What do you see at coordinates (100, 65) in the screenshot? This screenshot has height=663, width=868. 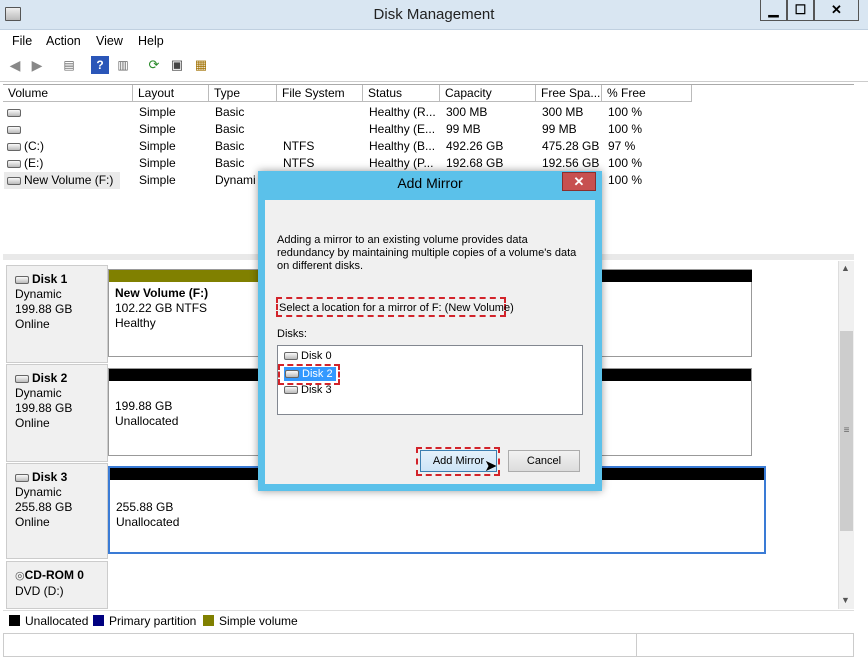 I see `help-icon: ?` at bounding box center [100, 65].